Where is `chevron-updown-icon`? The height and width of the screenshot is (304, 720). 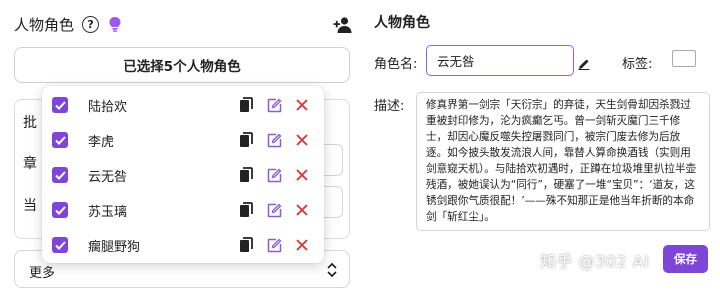
chevron-updown-icon is located at coordinates (332, 270).